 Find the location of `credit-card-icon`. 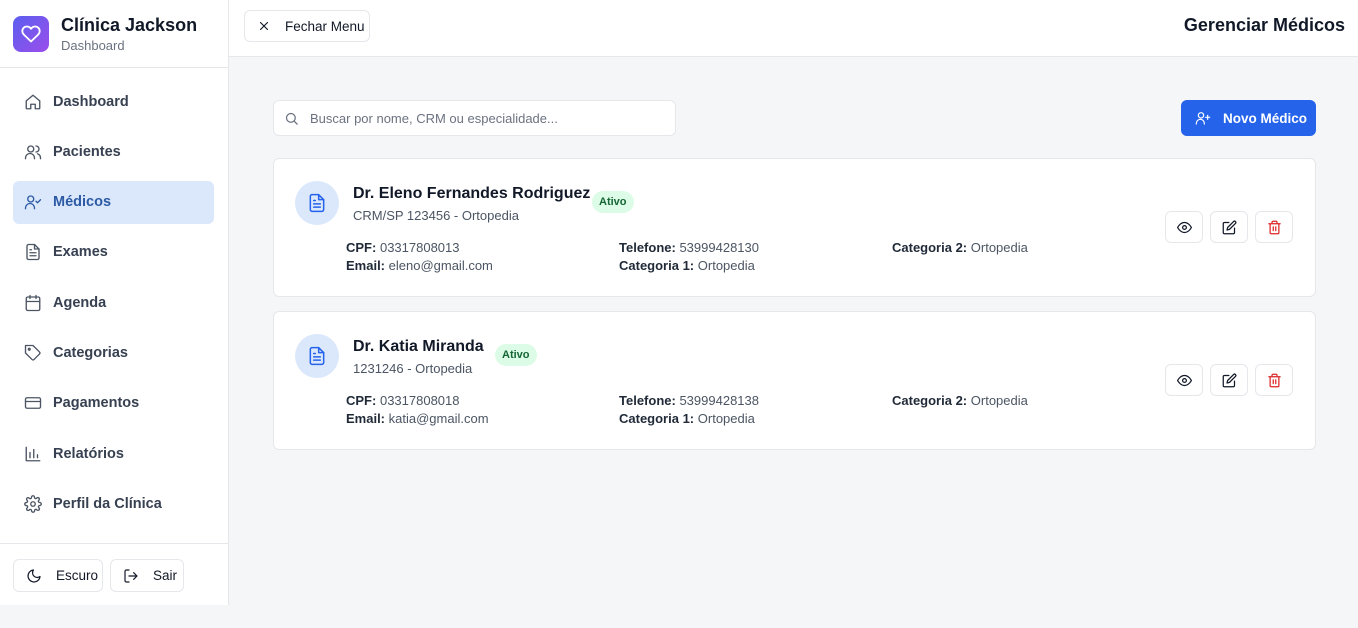

credit-card-icon is located at coordinates (33, 403).